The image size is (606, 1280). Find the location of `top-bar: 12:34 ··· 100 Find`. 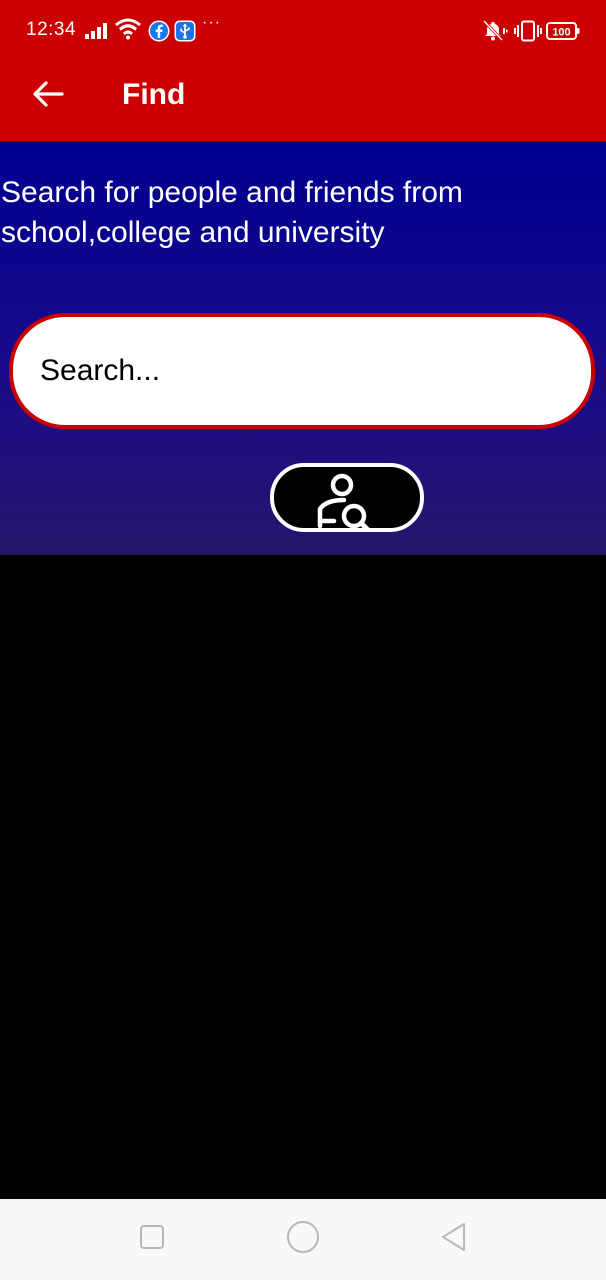

top-bar: 12:34 ··· 100 Find is located at coordinates (303, 70).